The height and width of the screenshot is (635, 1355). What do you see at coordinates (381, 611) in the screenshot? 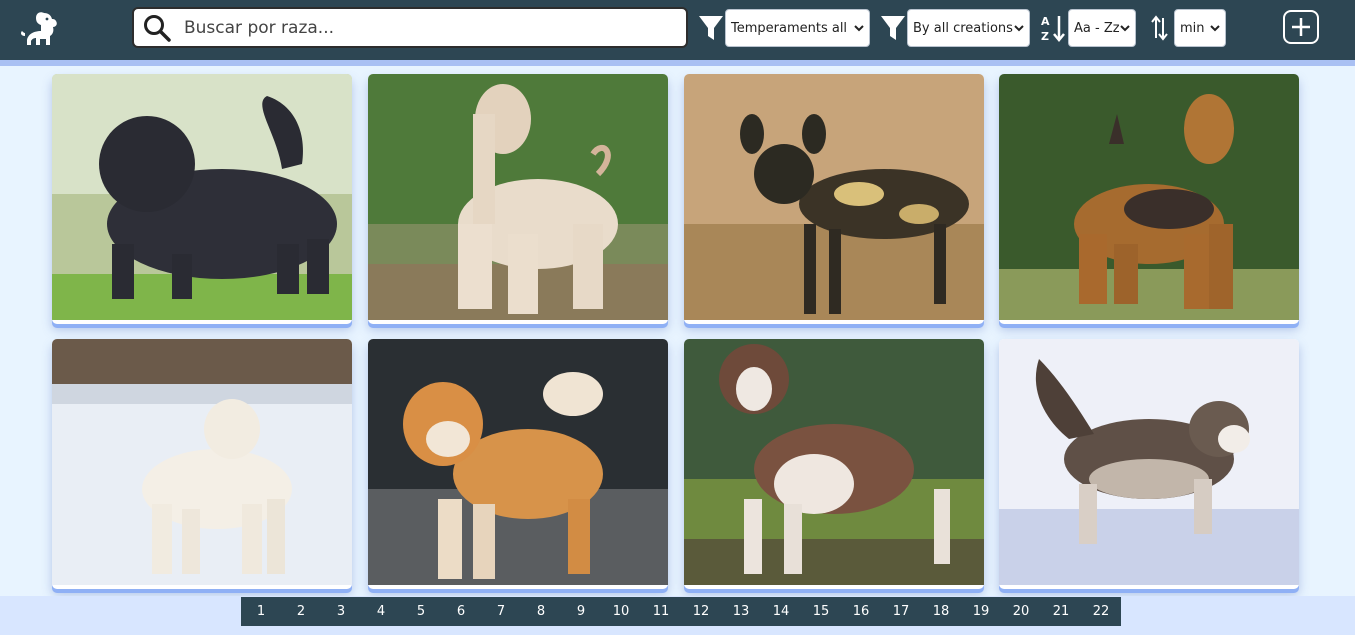
I see `page-link: 4` at bounding box center [381, 611].